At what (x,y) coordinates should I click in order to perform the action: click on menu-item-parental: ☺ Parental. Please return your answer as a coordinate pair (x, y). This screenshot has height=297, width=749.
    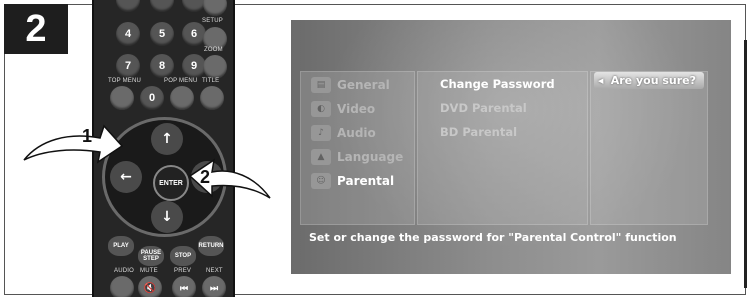
    Looking at the image, I should click on (352, 181).